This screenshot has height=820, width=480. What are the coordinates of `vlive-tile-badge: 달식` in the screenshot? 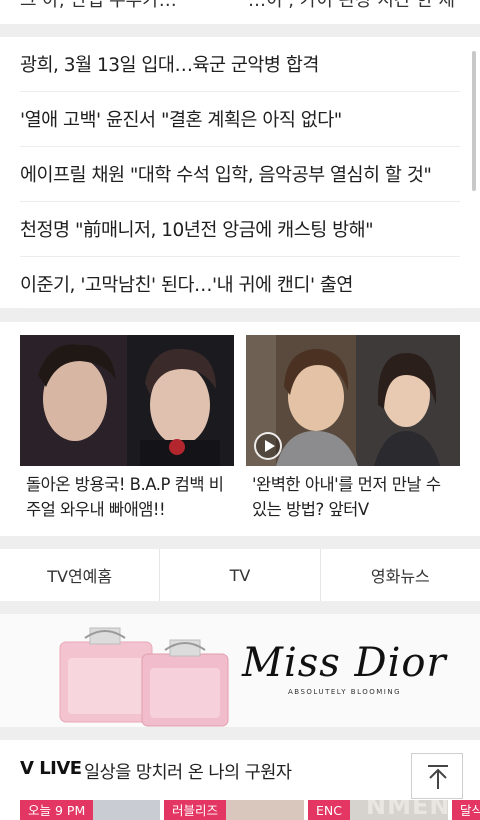 It's located at (466, 810).